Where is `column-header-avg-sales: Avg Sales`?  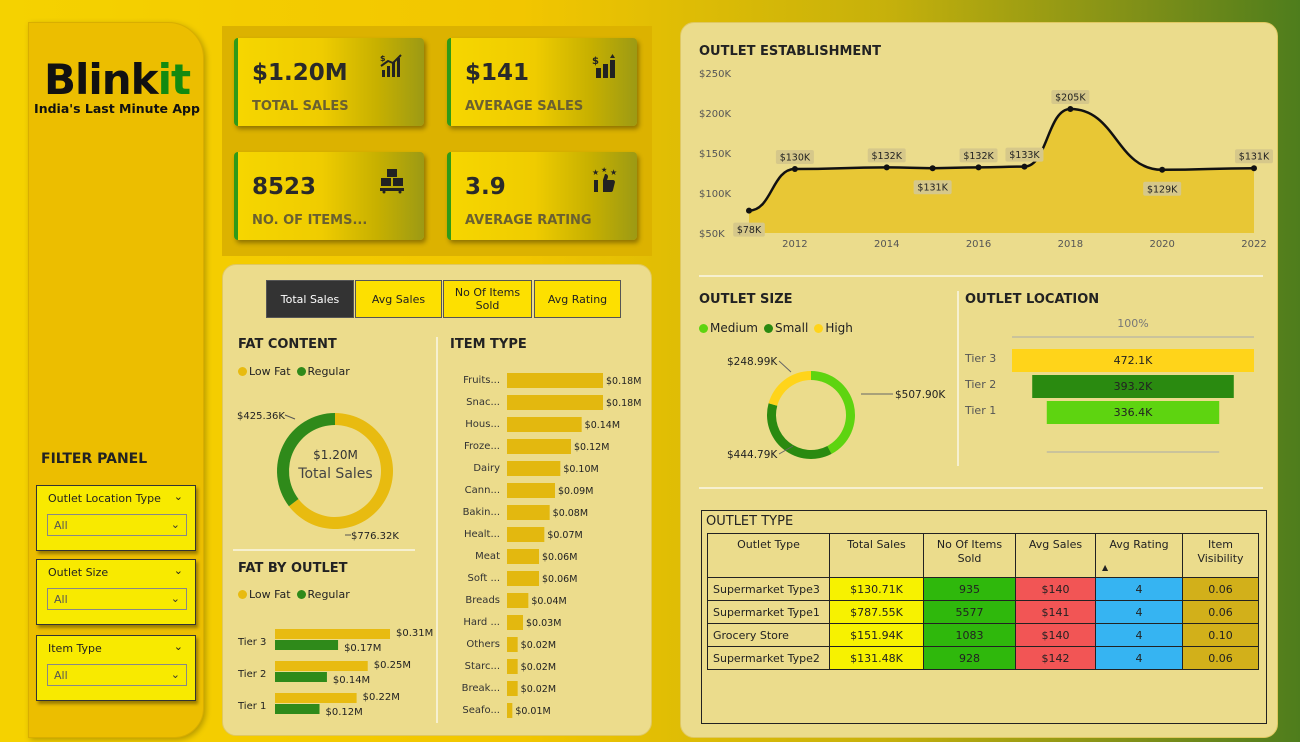
column-header-avg-sales: Avg Sales is located at coordinates (1055, 555).